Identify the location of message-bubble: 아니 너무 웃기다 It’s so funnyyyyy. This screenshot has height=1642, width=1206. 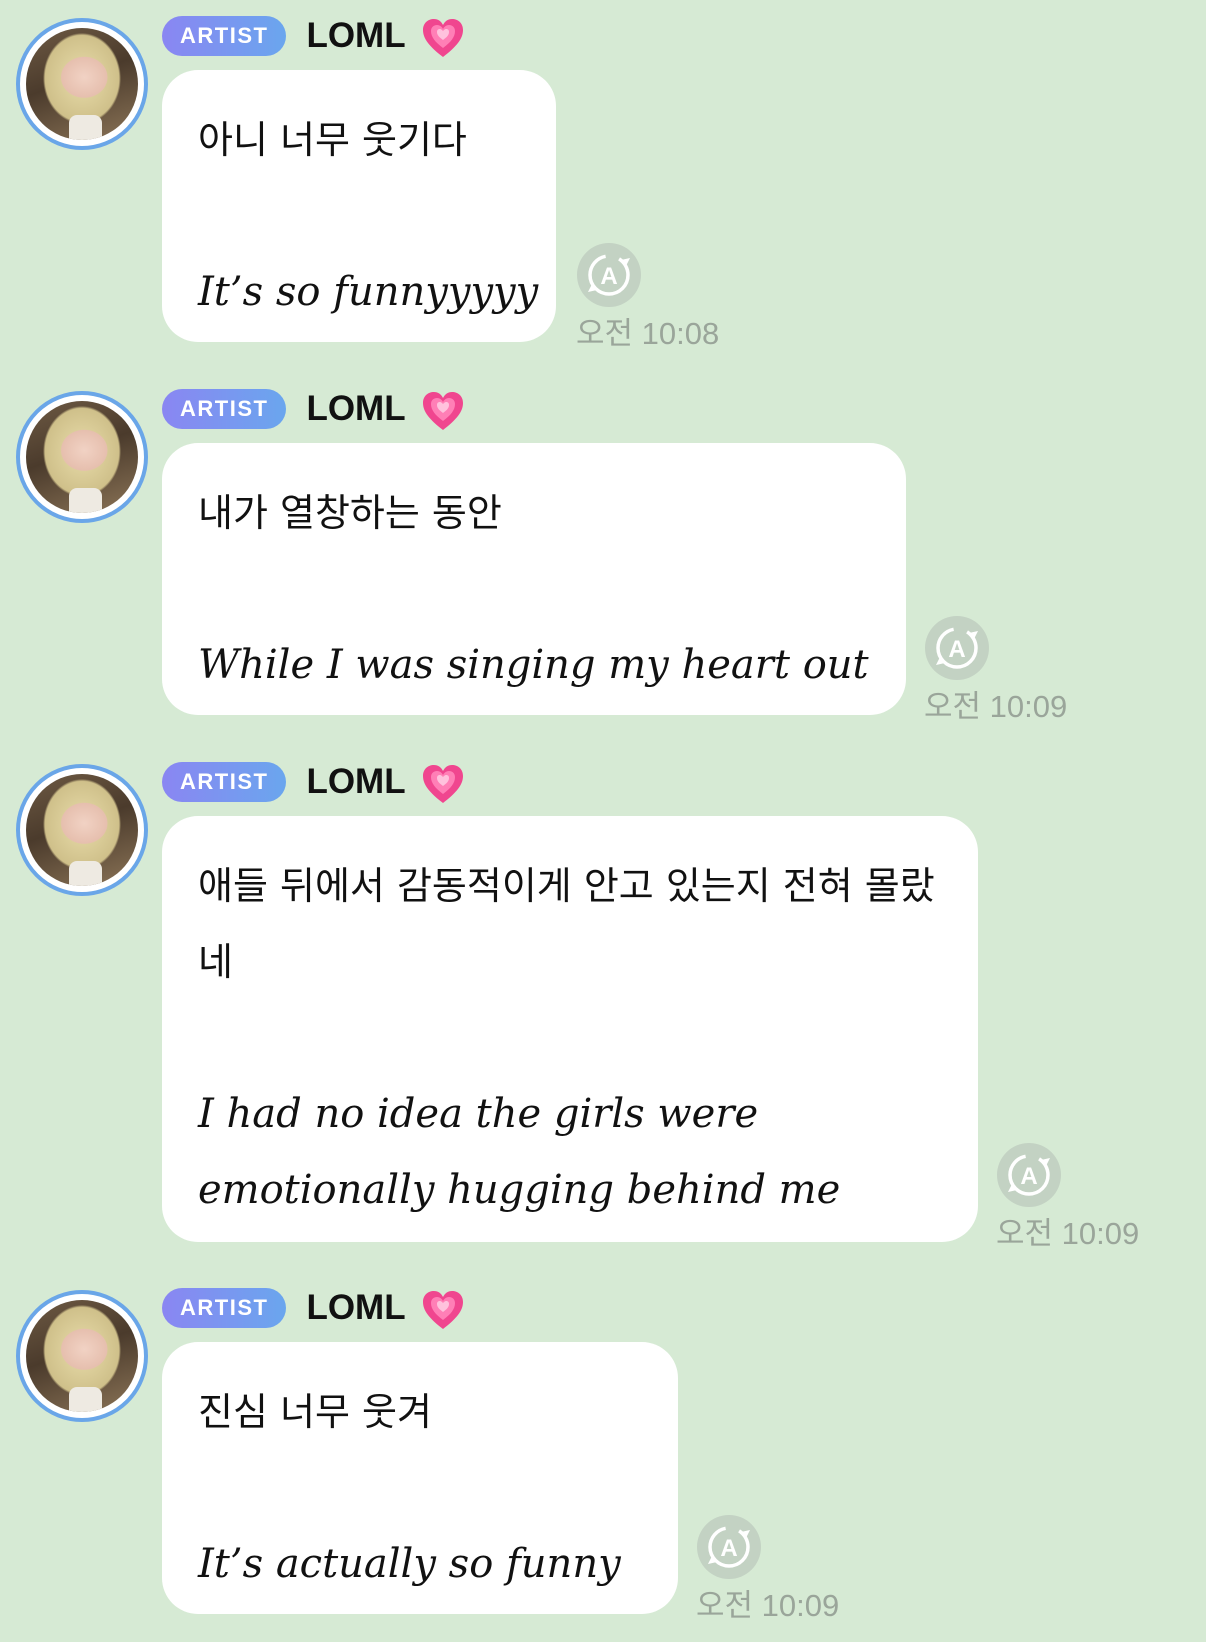
(359, 206).